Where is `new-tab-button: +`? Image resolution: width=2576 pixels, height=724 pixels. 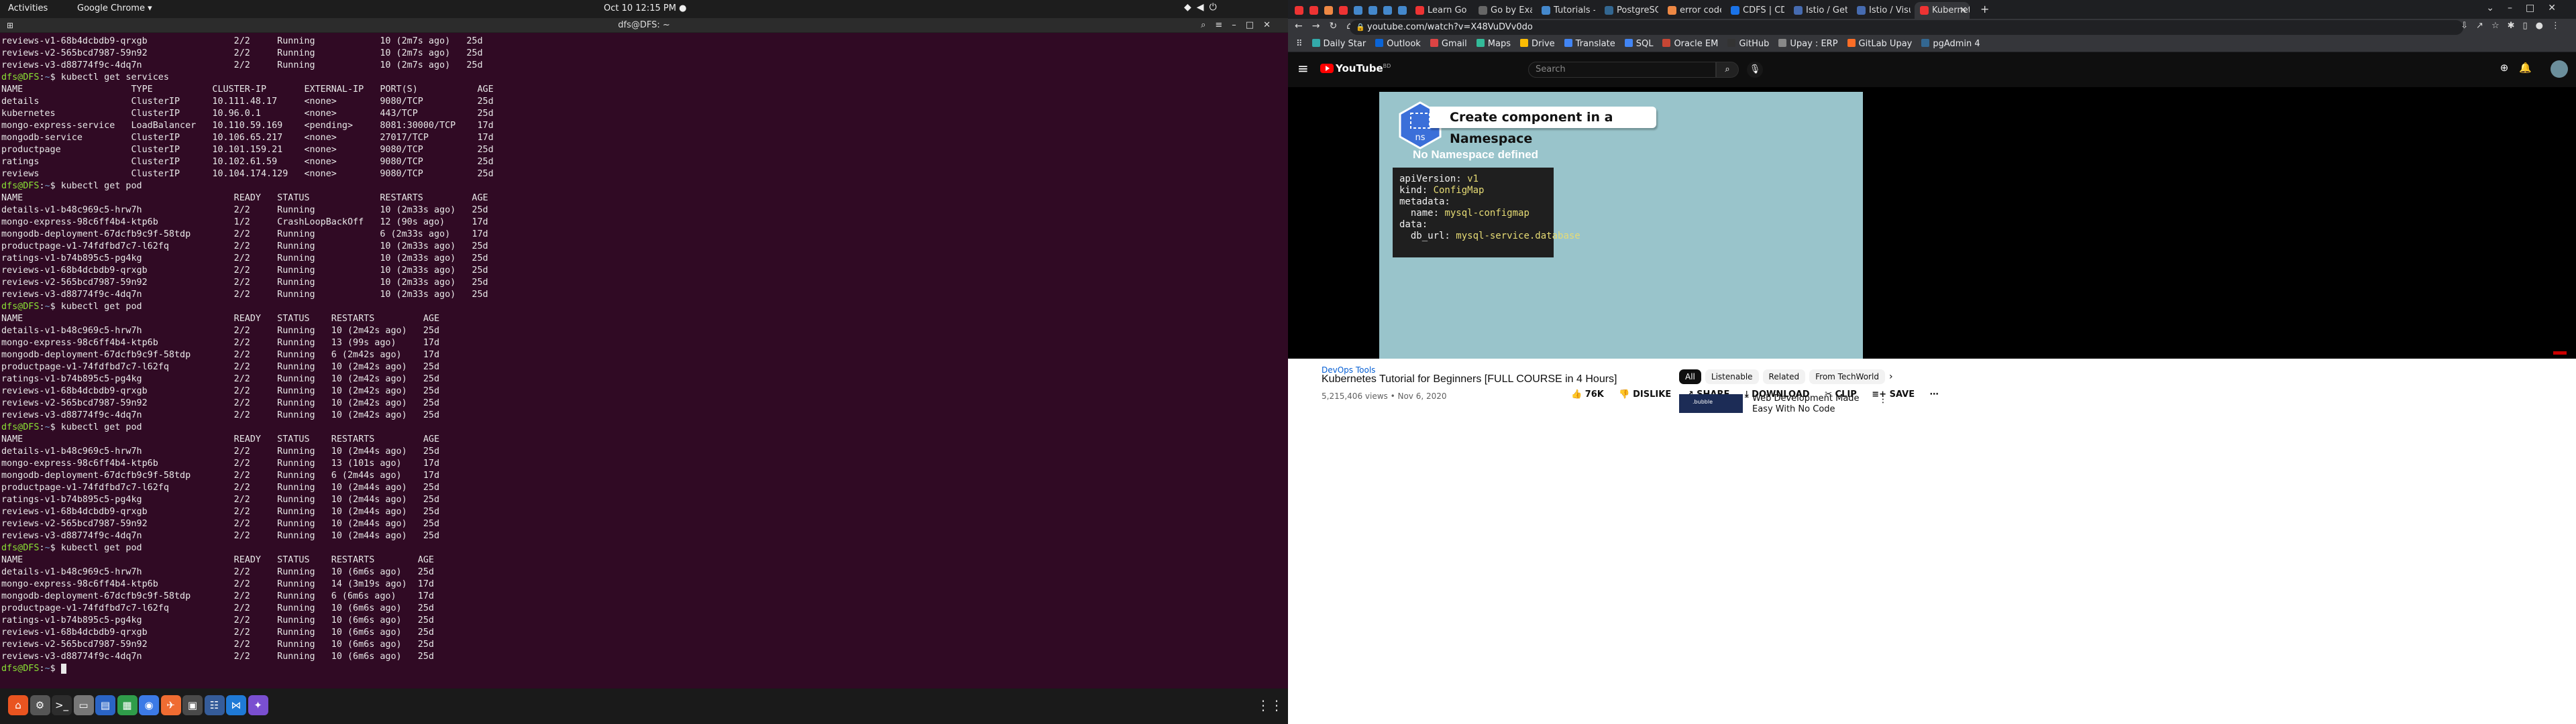 new-tab-button: + is located at coordinates (1984, 9).